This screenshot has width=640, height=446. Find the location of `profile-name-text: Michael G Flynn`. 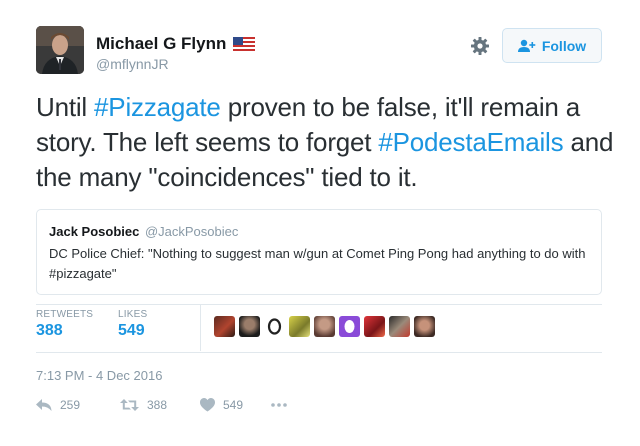

profile-name-text: Michael G Flynn is located at coordinates (161, 43).